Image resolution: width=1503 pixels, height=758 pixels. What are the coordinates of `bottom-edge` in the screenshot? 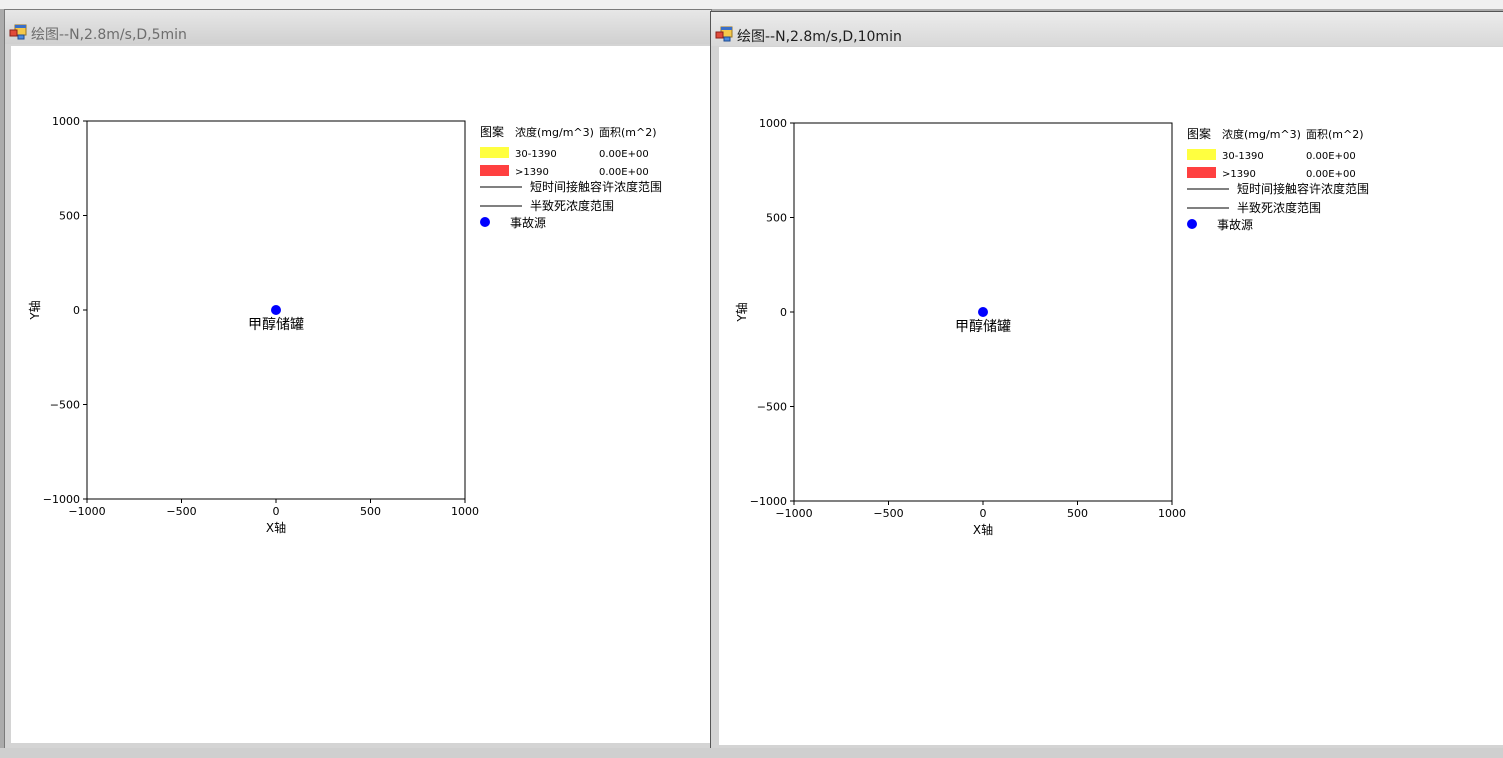 It's located at (751, 753).